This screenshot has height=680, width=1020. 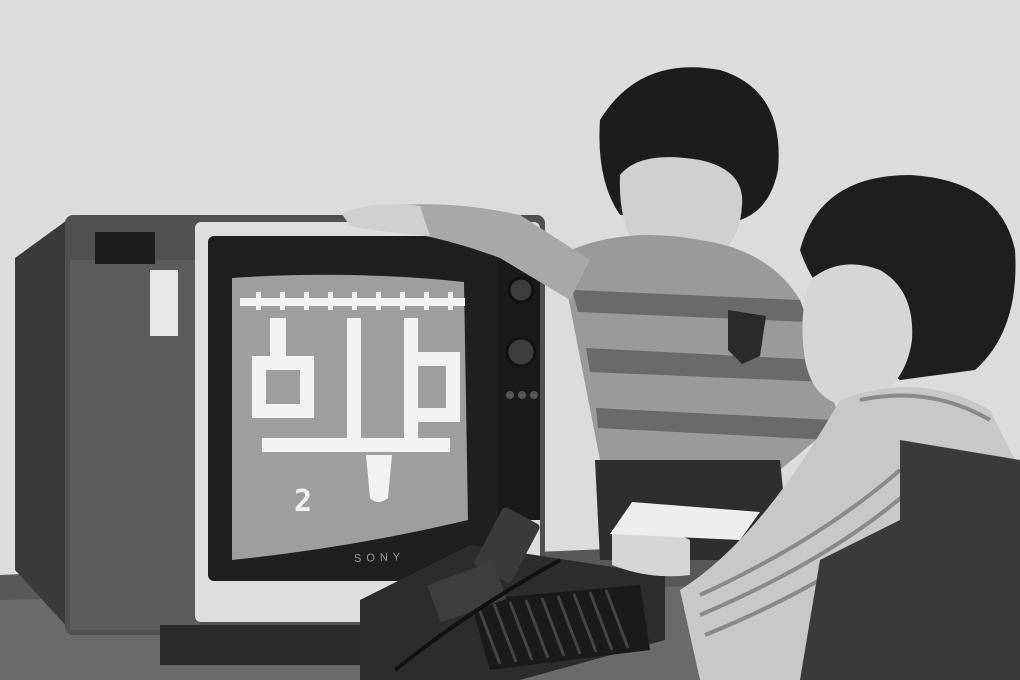 I want to click on tv-foot, so click(x=275, y=645).